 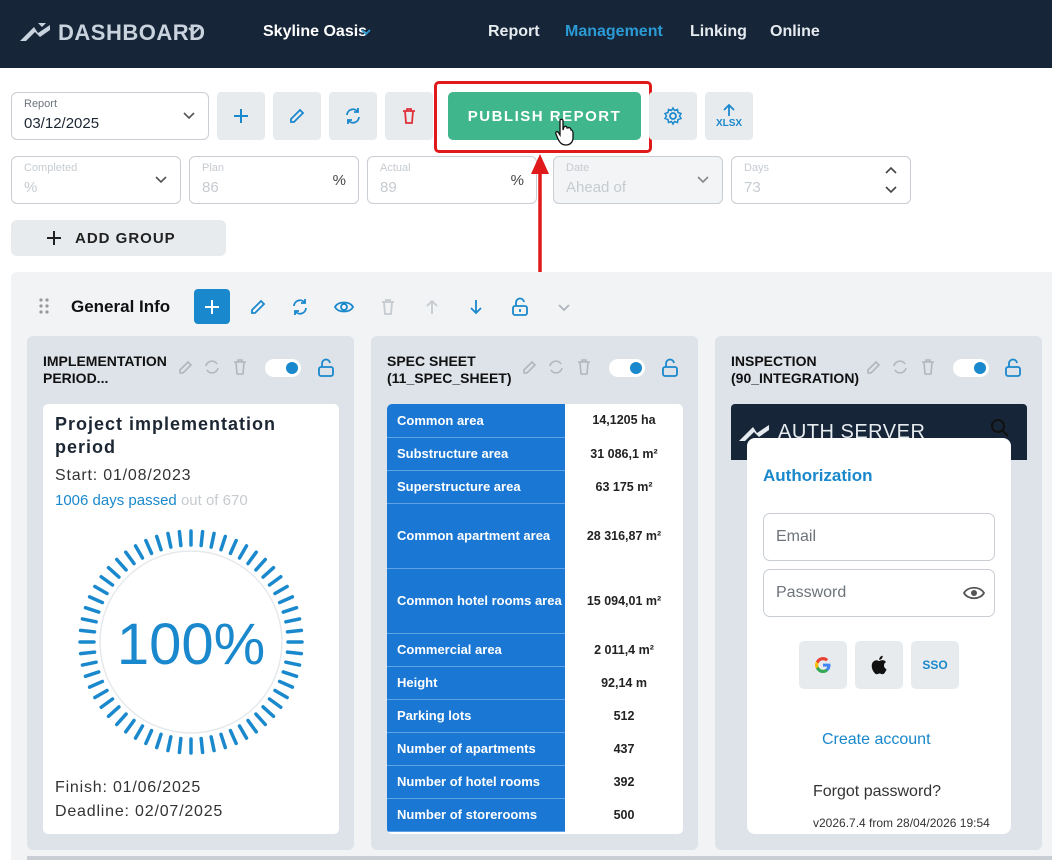 I want to click on chevron-up-icon, so click(x=891, y=170).